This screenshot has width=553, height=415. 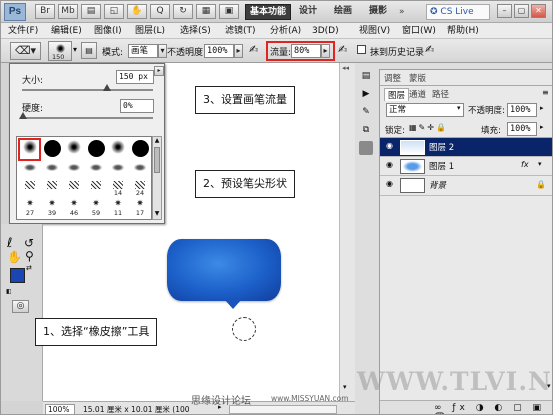 I want to click on mode-select: 画笔, so click(x=143, y=51).